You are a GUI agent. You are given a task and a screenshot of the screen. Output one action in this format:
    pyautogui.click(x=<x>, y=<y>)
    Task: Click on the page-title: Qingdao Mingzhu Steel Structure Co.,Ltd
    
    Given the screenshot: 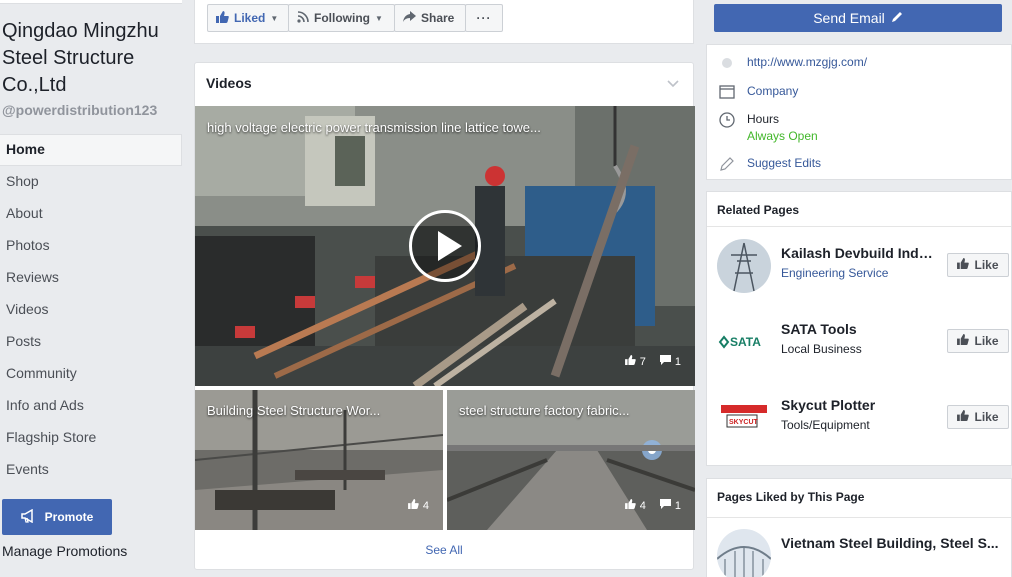 What is the action you would take?
    pyautogui.click(x=95, y=58)
    